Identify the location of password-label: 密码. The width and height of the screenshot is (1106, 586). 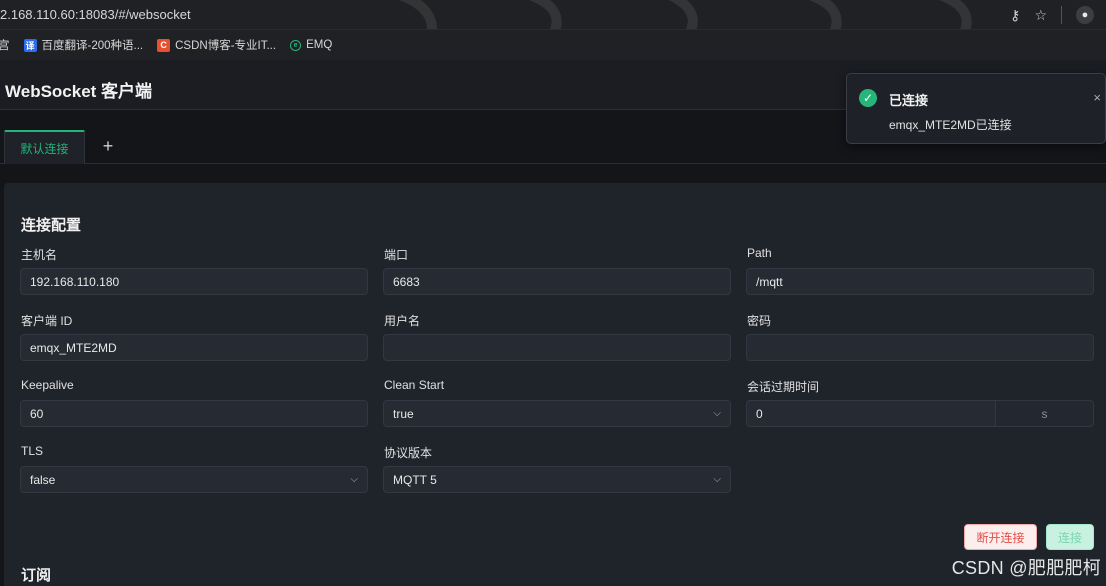
(759, 321).